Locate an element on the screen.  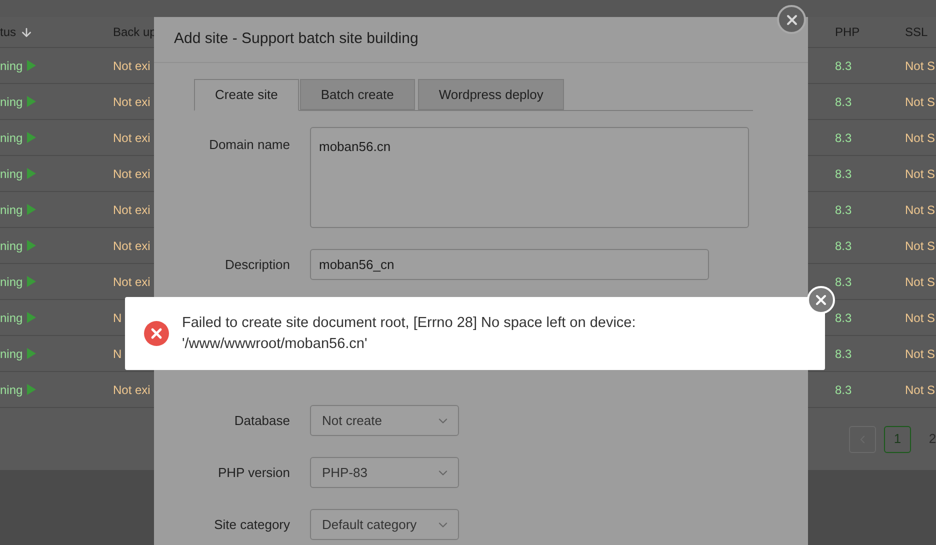
tab: Create site is located at coordinates (246, 95).